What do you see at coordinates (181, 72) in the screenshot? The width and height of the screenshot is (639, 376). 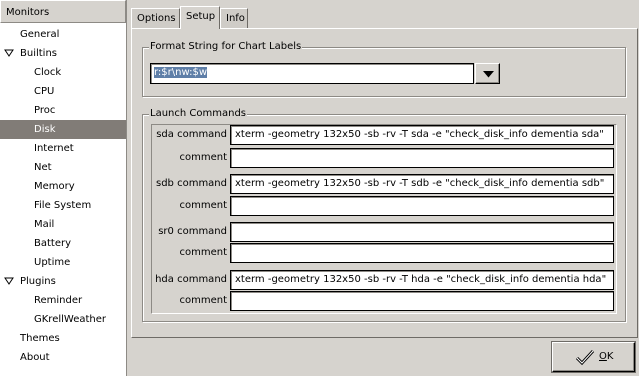 I see `format-string-value: r:$r\nw:$w` at bounding box center [181, 72].